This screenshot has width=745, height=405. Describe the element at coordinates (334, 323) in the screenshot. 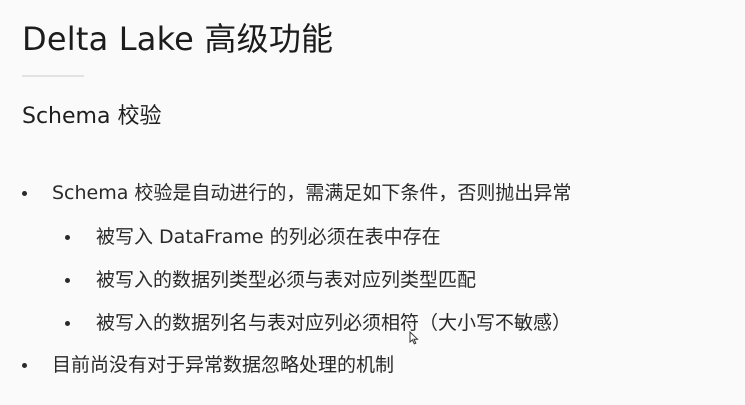

I see `sub-bullet-item: 被写入的数据列名与表对应列必须相符（大小写不敏感）` at that location.